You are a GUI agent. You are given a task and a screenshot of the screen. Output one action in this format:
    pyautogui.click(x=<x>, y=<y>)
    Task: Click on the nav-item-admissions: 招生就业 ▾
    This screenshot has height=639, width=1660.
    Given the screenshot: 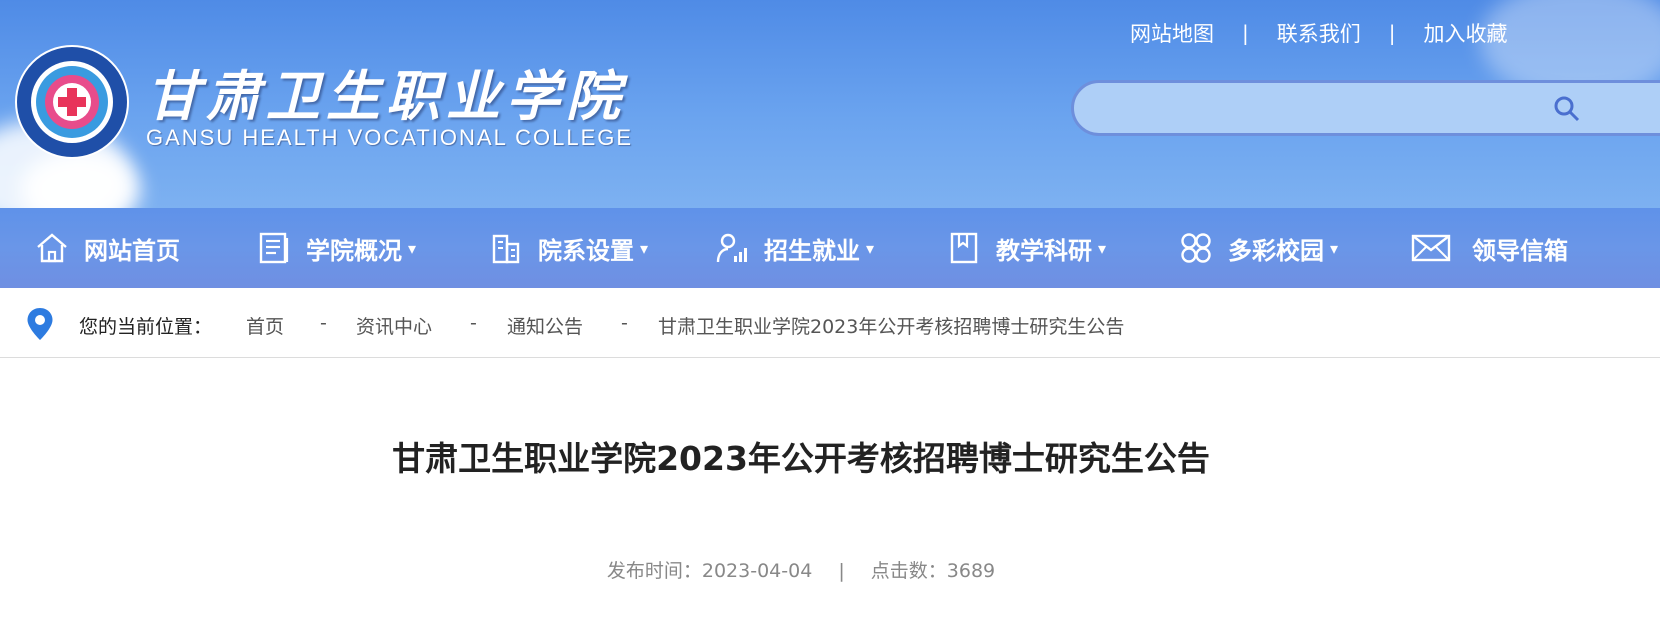 What is the action you would take?
    pyautogui.click(x=794, y=248)
    